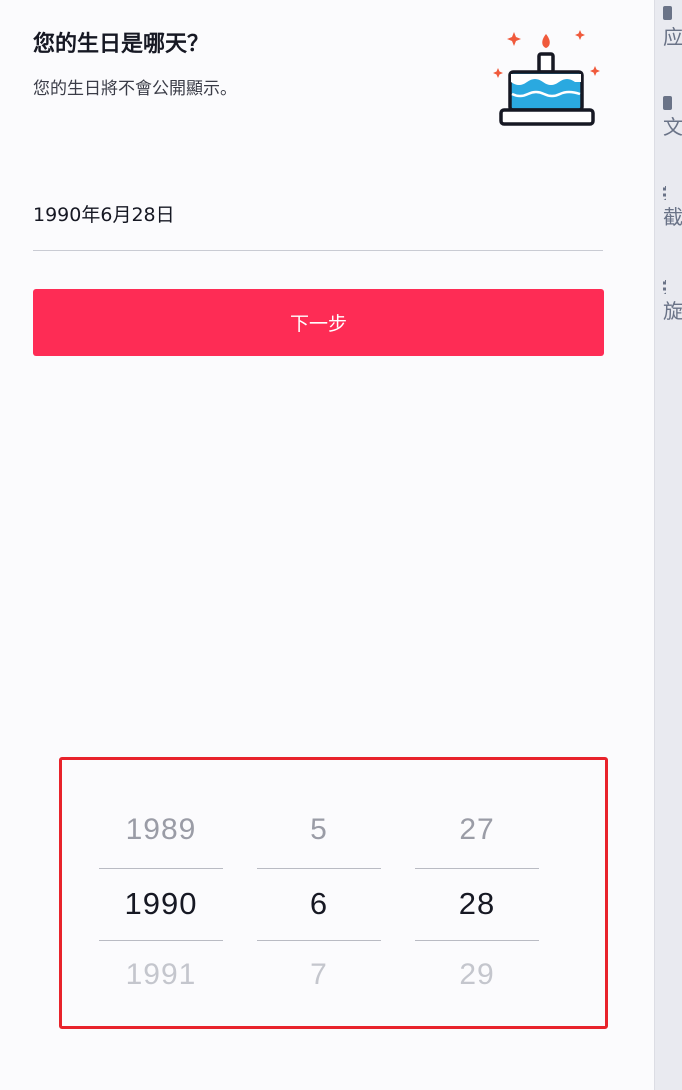 Image resolution: width=682 pixels, height=1090 pixels. Describe the element at coordinates (672, 217) in the screenshot. I see `side-item-label: 截` at that location.